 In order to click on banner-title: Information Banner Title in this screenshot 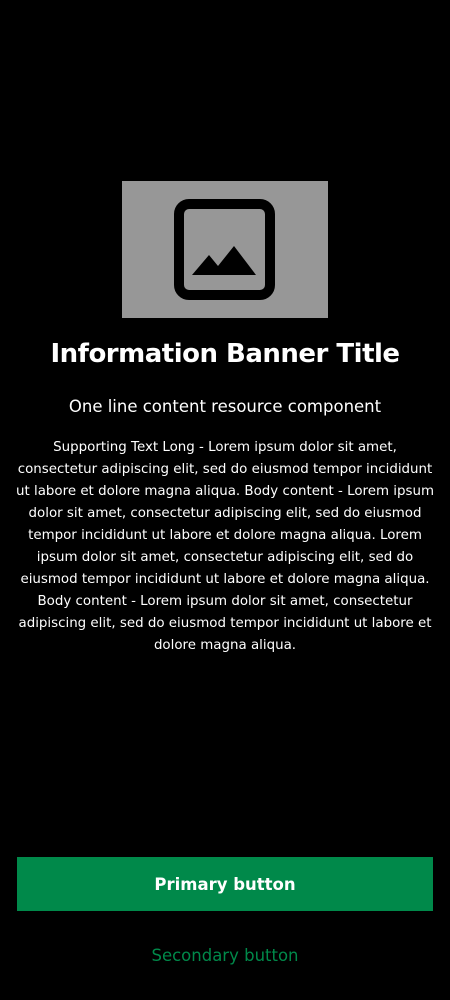, I will do `click(225, 354)`.